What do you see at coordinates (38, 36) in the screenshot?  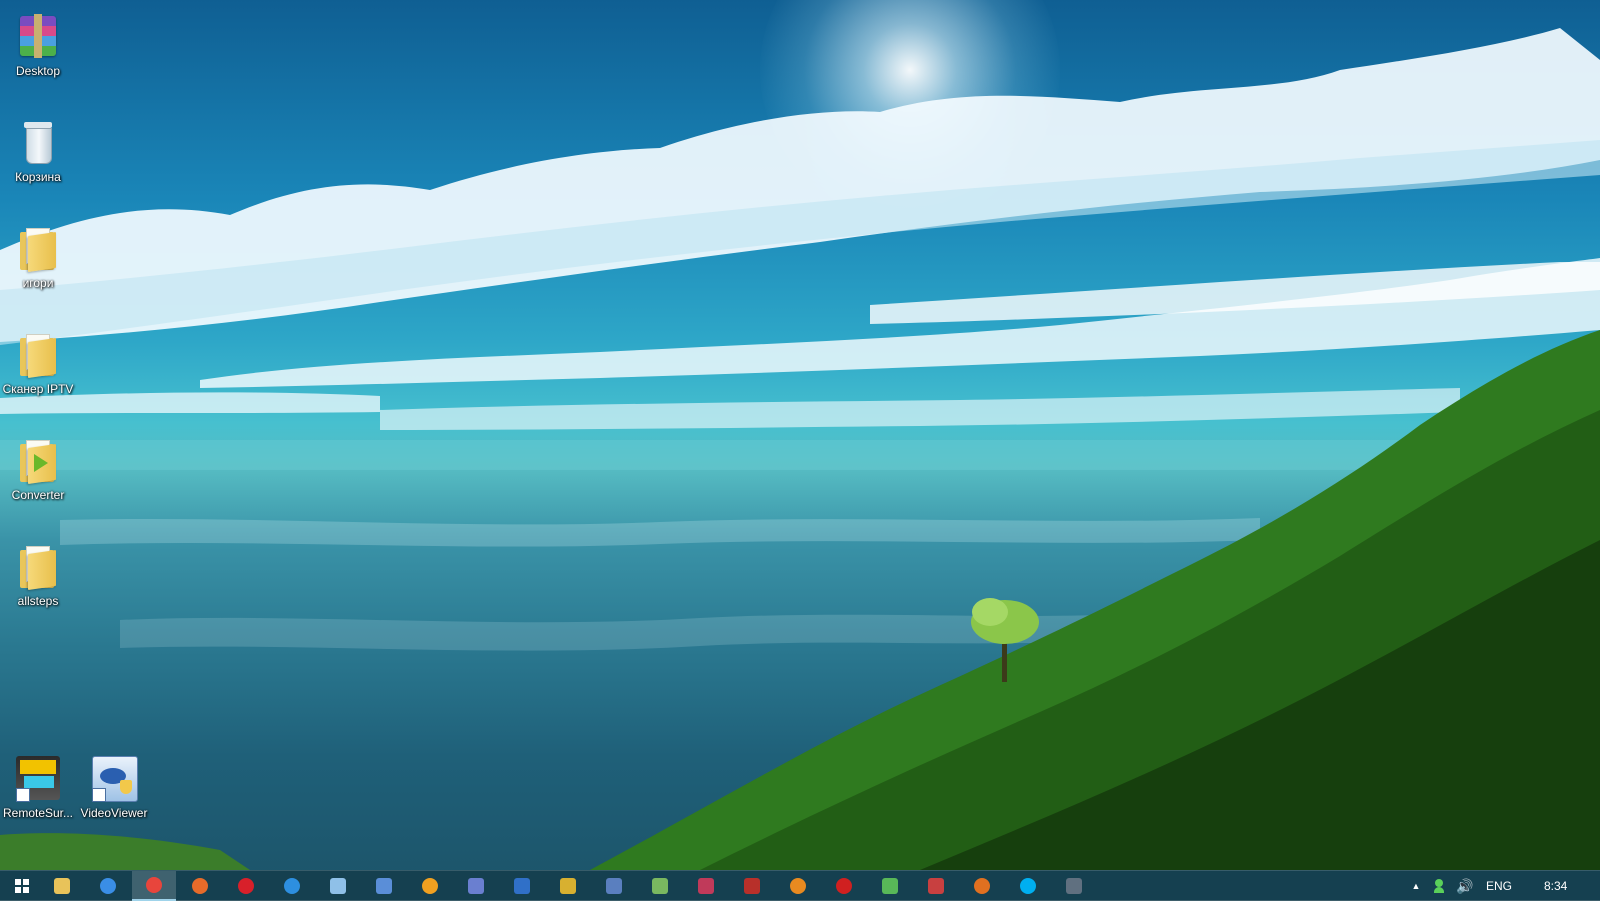 I see `winrar-archive-icon` at bounding box center [38, 36].